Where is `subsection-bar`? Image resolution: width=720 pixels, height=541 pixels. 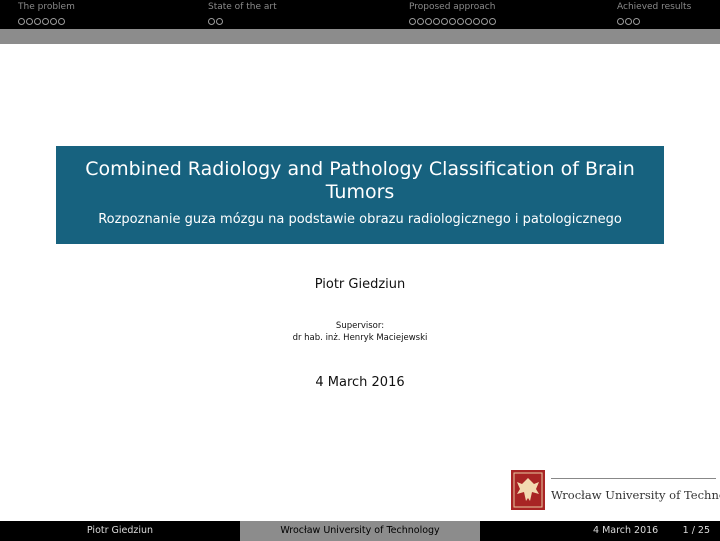 subsection-bar is located at coordinates (360, 36).